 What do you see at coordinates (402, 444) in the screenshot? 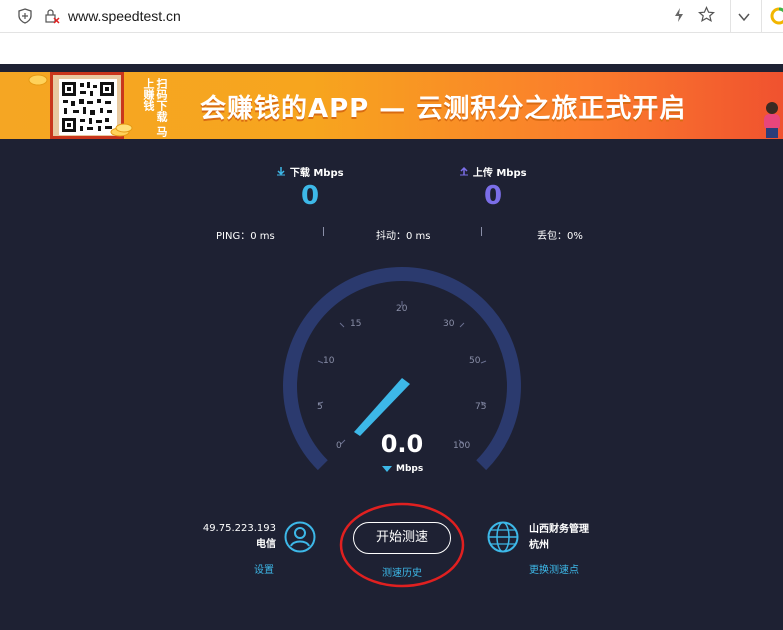
I see `current-speed: 0.0` at bounding box center [402, 444].